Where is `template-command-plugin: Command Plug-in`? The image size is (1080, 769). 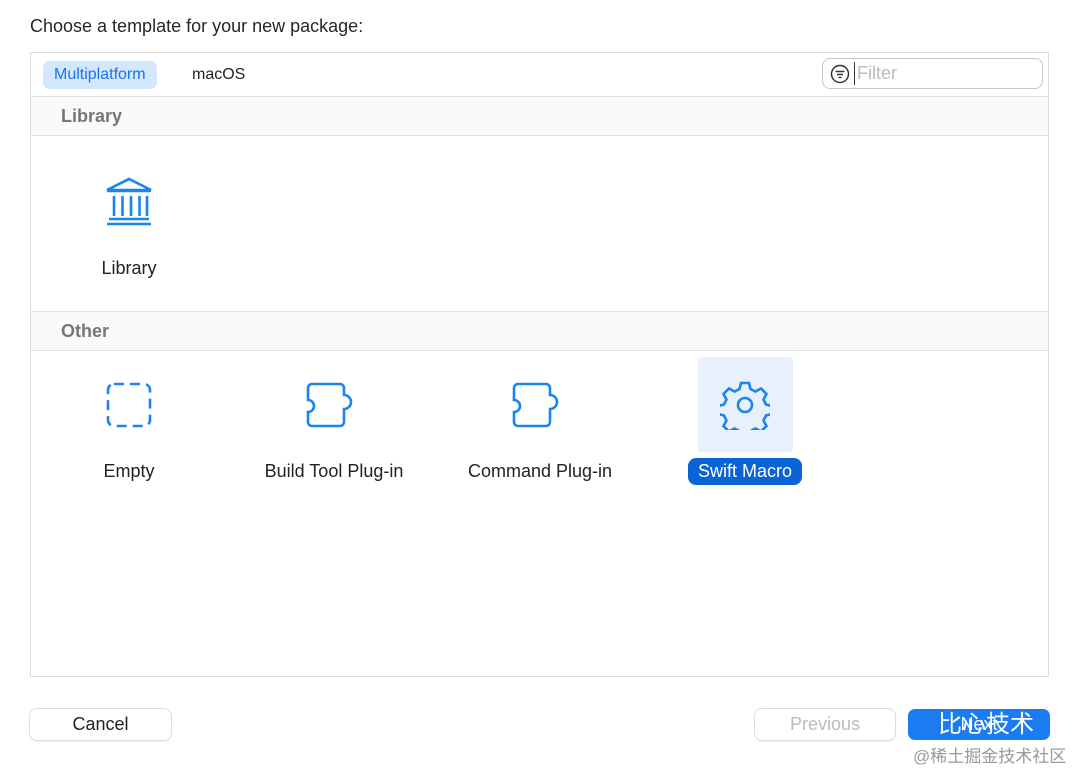
template-command-plugin: Command Plug-in is located at coordinates (540, 421).